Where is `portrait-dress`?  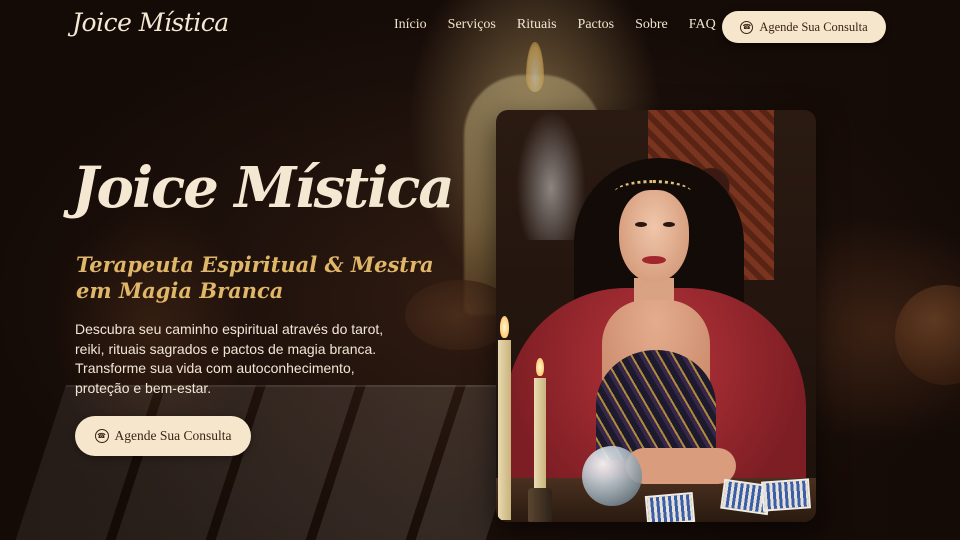 portrait-dress is located at coordinates (656, 405).